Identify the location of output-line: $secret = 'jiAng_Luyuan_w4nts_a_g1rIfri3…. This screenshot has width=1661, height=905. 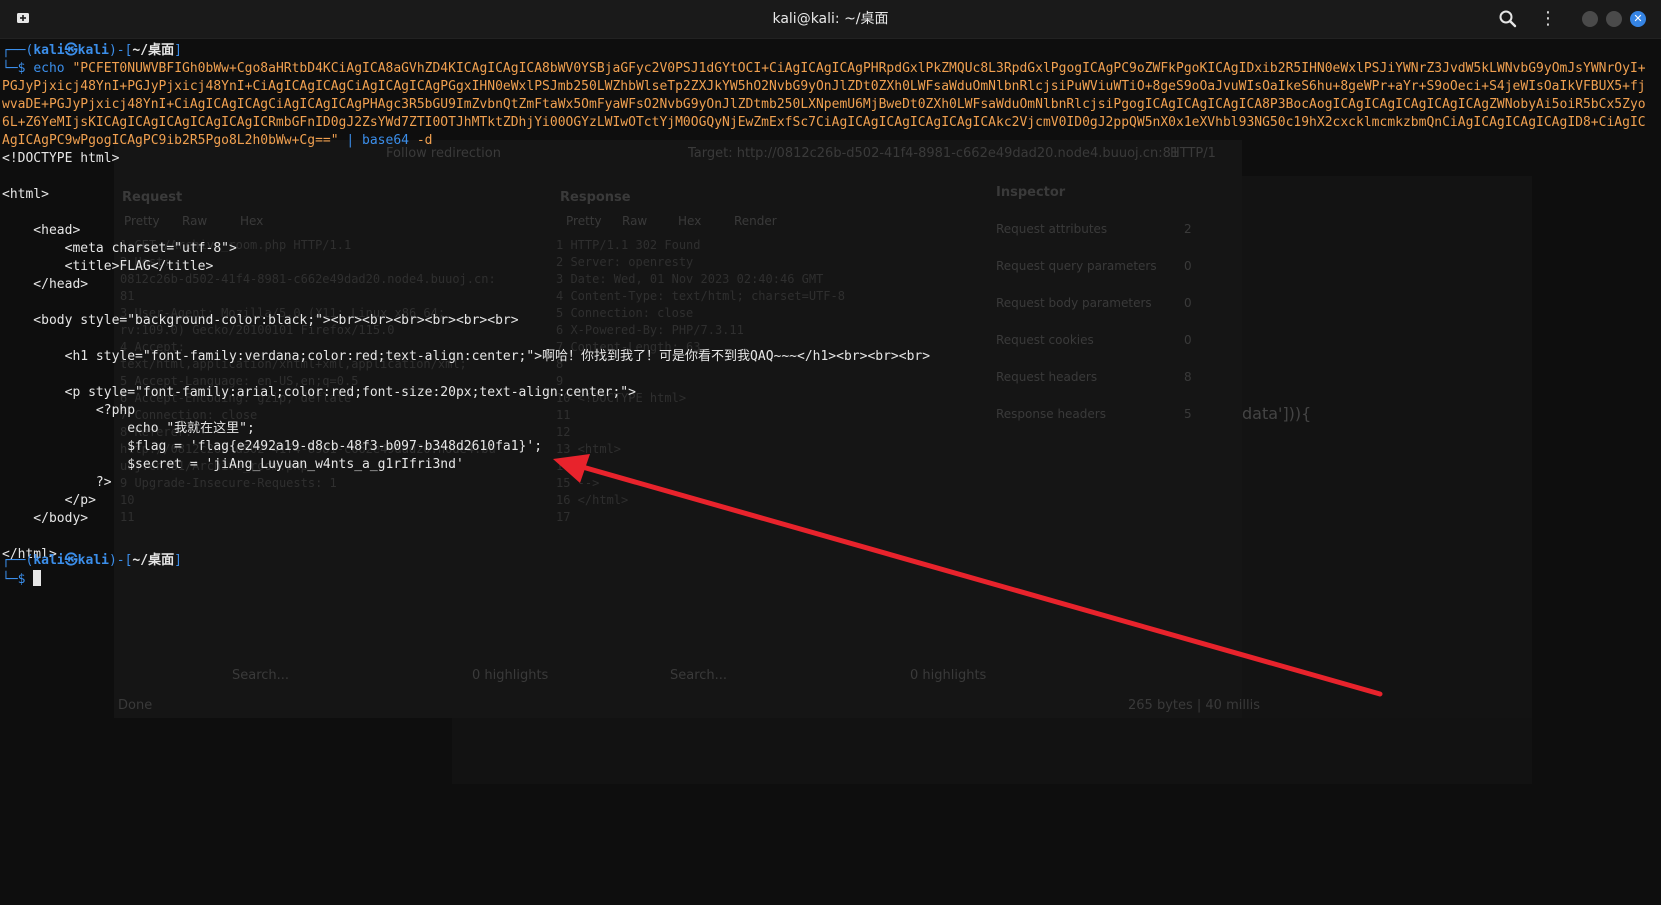
(233, 464).